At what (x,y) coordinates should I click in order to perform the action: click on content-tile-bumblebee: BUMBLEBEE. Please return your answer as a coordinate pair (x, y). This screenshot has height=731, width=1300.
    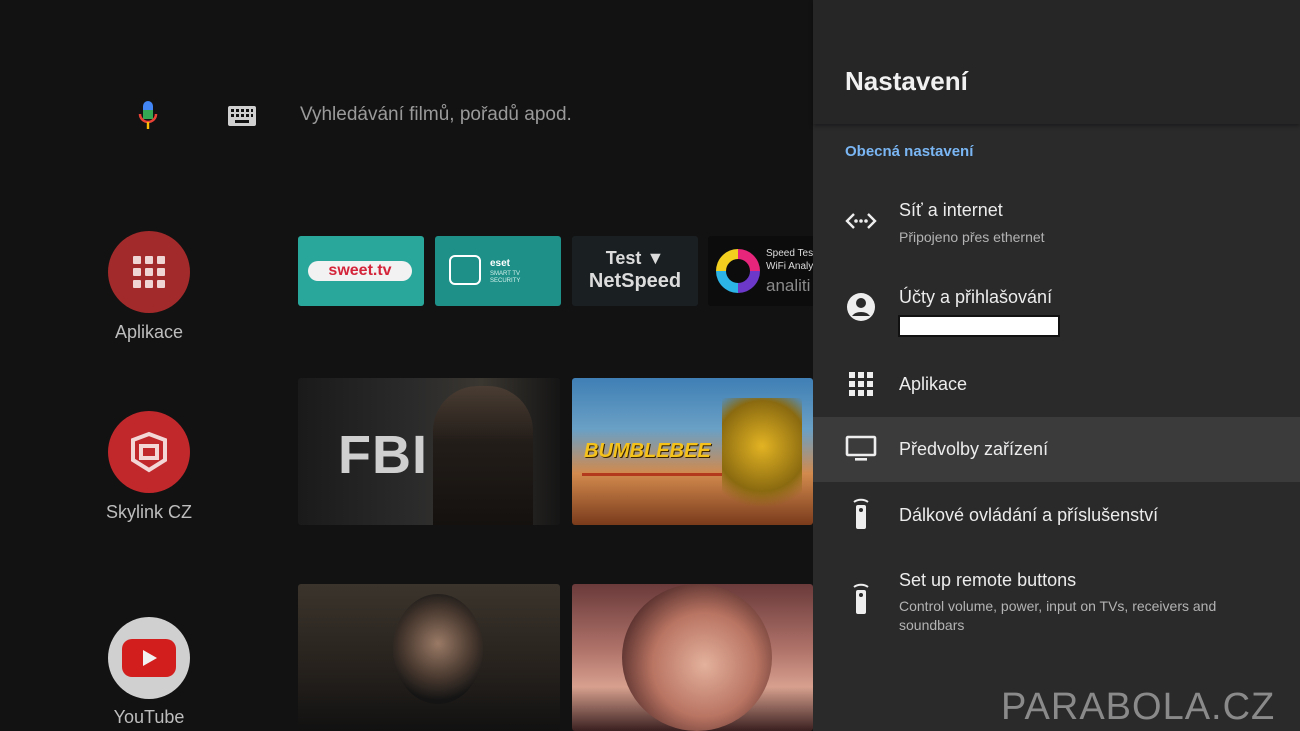
    Looking at the image, I should click on (692, 451).